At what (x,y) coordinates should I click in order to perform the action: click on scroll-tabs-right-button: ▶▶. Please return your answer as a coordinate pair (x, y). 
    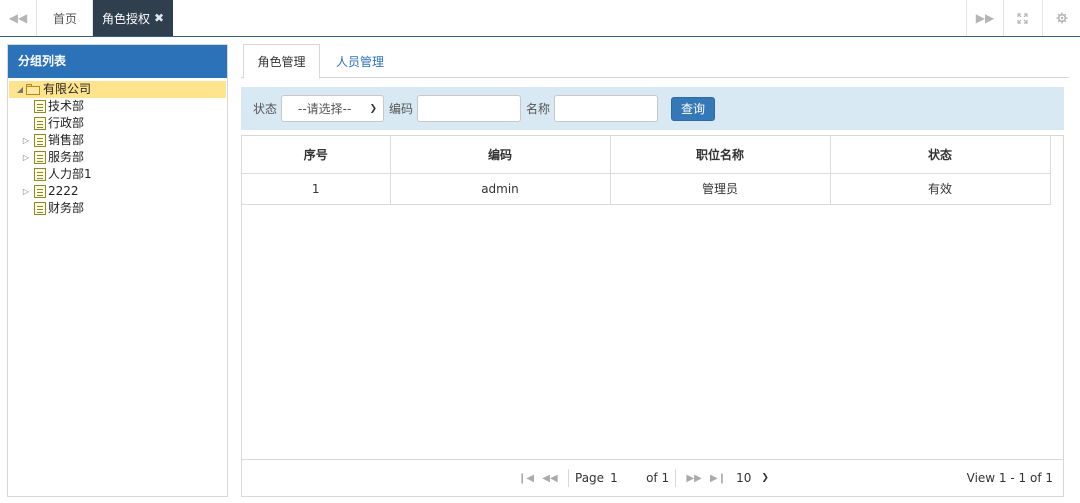
    Looking at the image, I should click on (984, 18).